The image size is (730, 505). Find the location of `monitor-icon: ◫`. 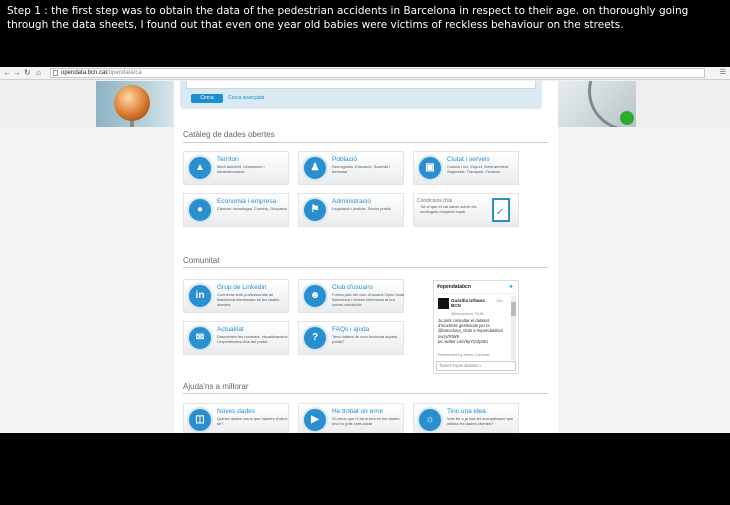

monitor-icon: ◫ is located at coordinates (200, 419).